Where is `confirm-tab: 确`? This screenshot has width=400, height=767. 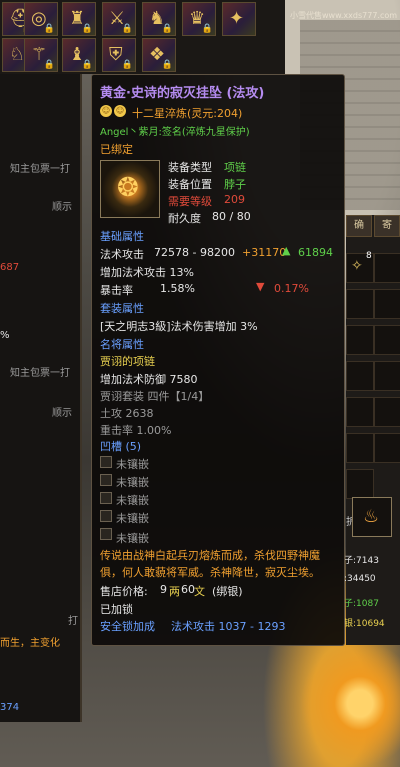 confirm-tab: 确 is located at coordinates (359, 226).